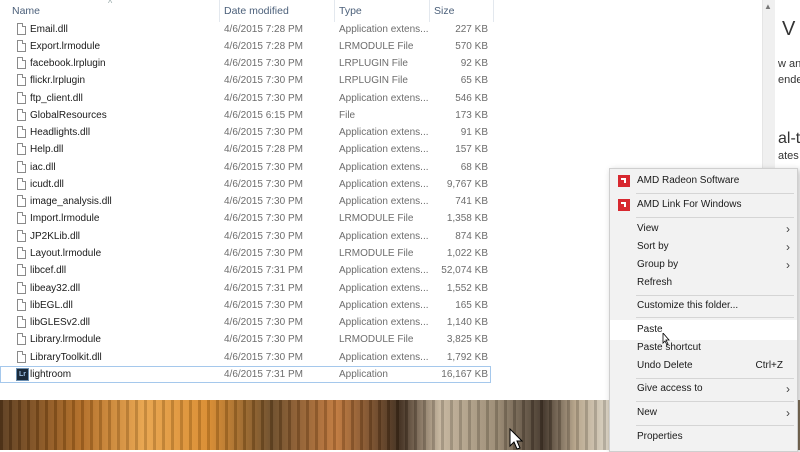  Describe the element at coordinates (56, 98) in the screenshot. I see `file-name: ftp_client.dll` at that location.